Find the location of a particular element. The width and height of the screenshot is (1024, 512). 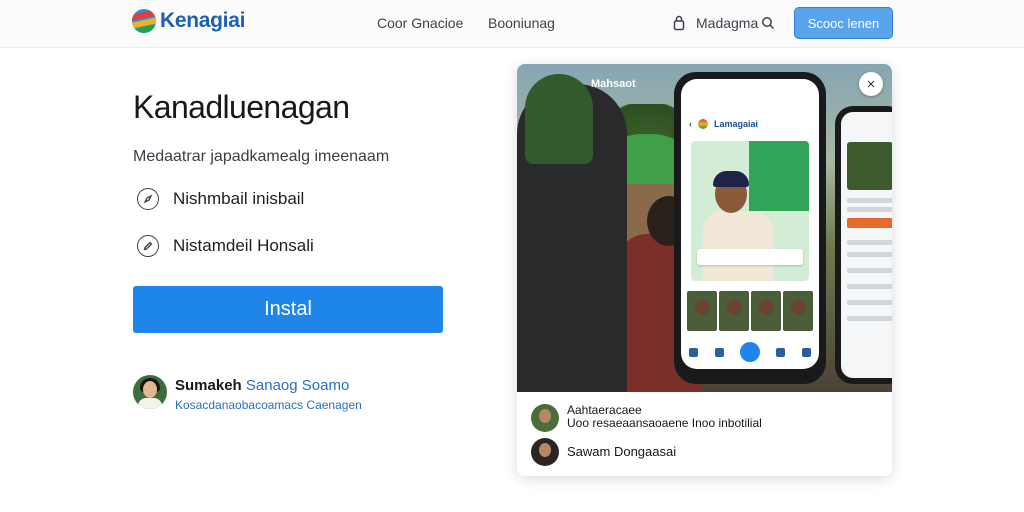

close-icon: × is located at coordinates (871, 84).